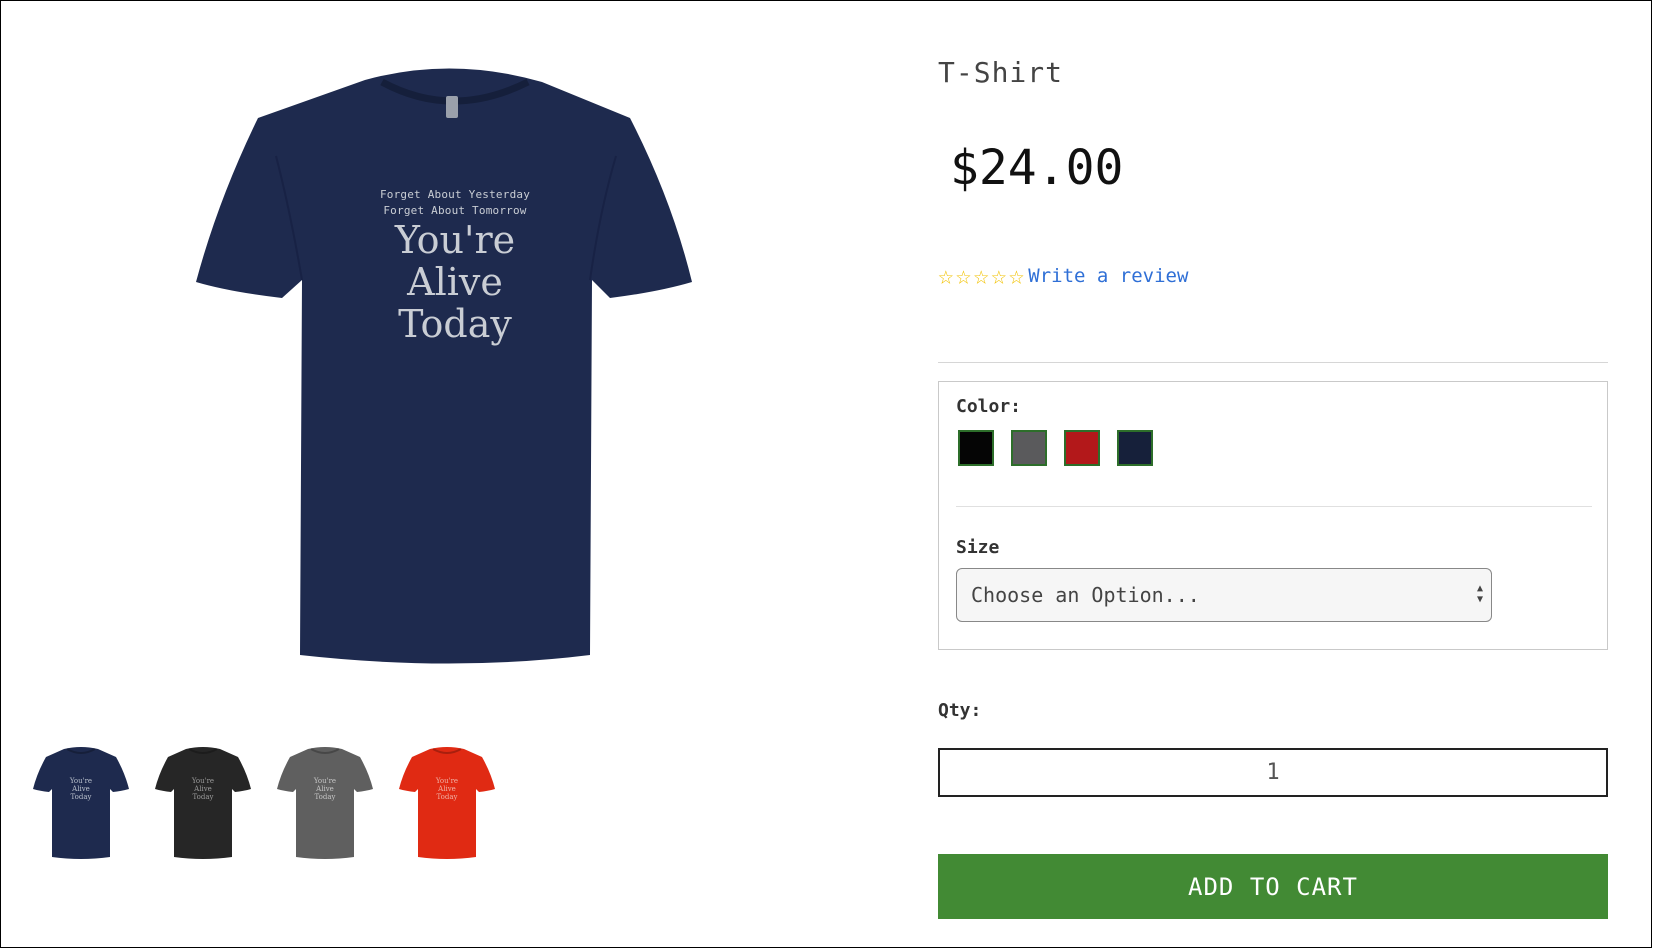 The width and height of the screenshot is (1654, 950). Describe the element at coordinates (1274, 506) in the screenshot. I see `options-divider` at that location.